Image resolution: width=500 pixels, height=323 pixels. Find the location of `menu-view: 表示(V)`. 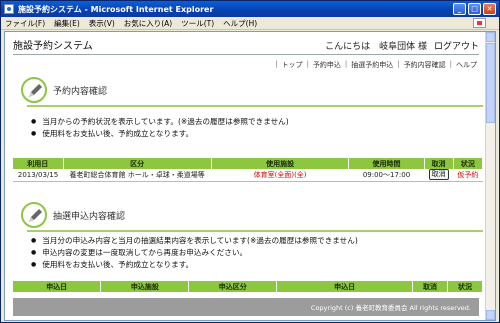

menu-view: 表示(V) is located at coordinates (102, 23).